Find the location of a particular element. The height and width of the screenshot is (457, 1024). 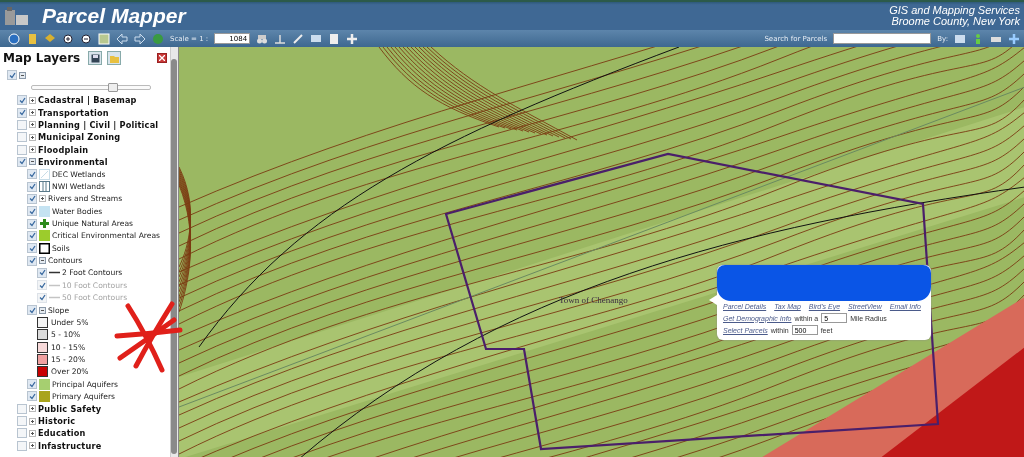

layer-label: Infastructure is located at coordinates (70, 445).